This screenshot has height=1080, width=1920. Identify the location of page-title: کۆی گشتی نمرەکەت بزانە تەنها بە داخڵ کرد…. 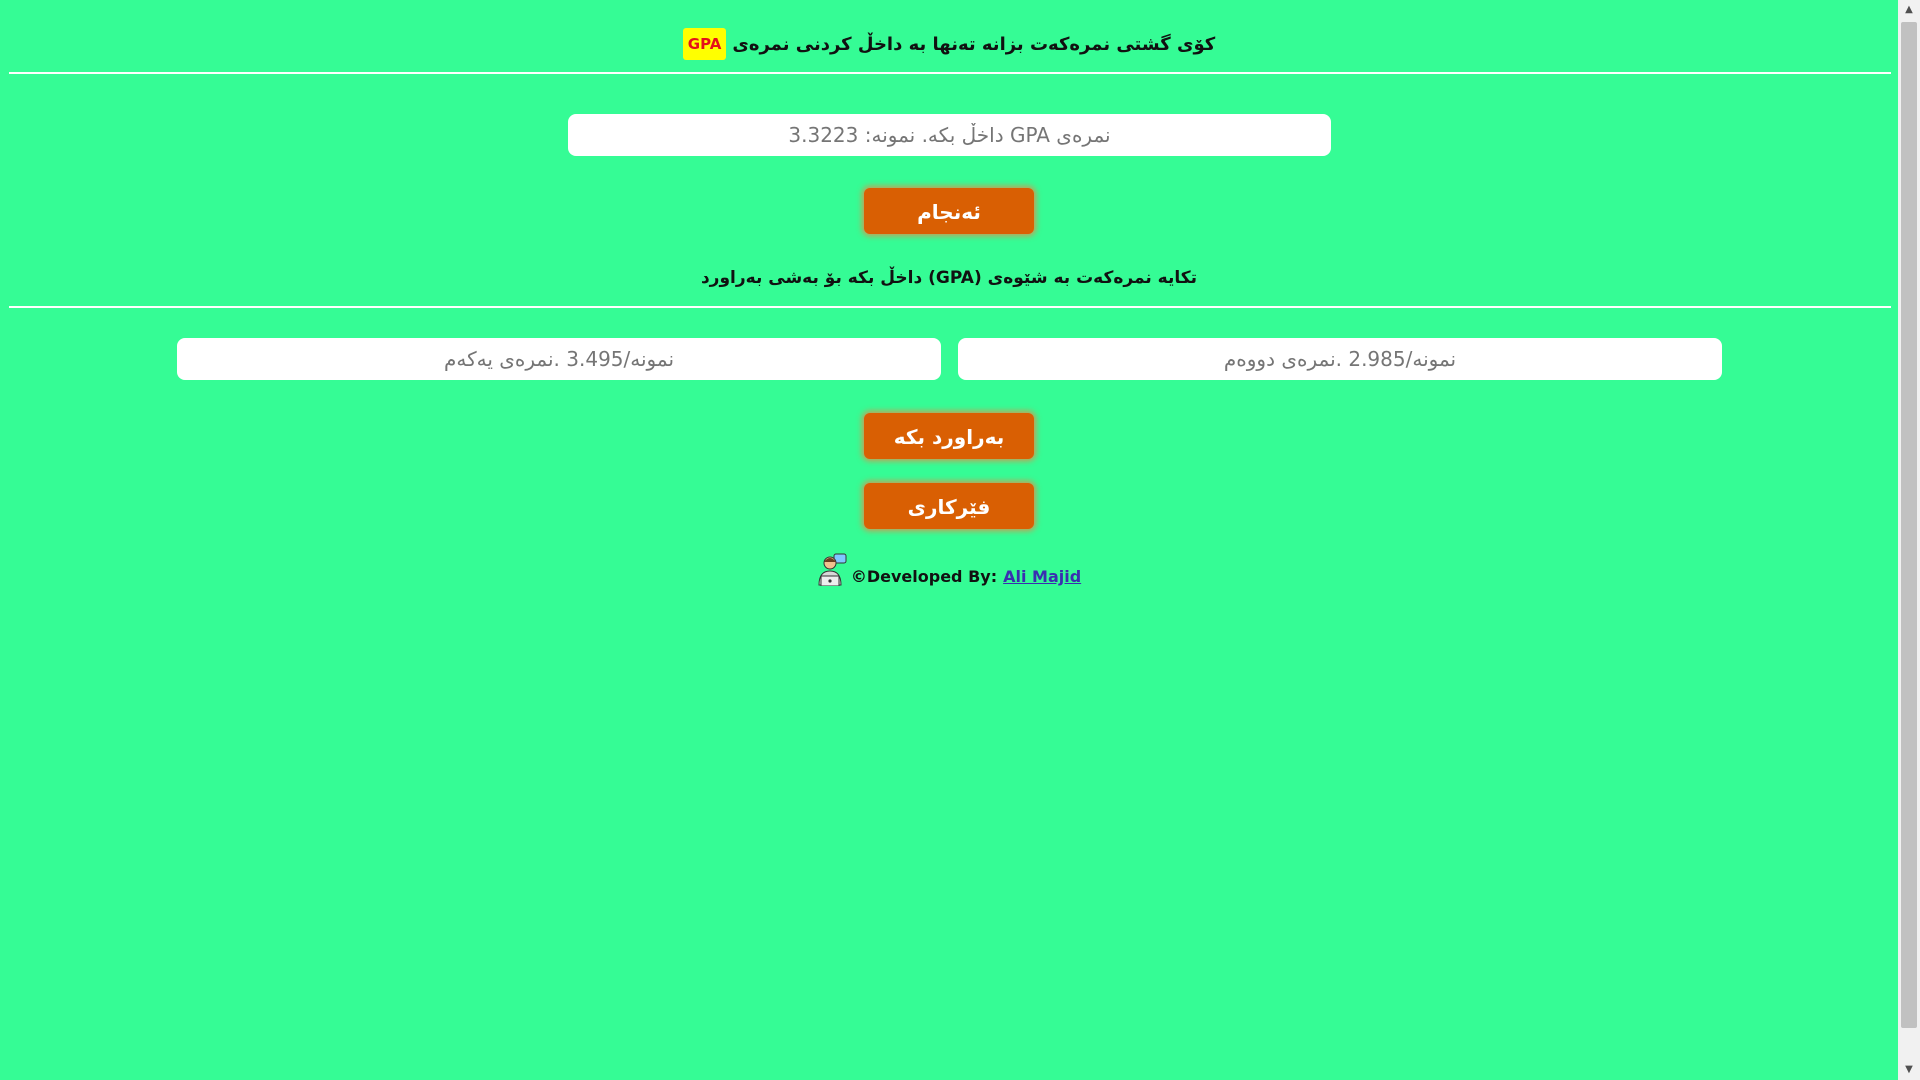
(949, 44).